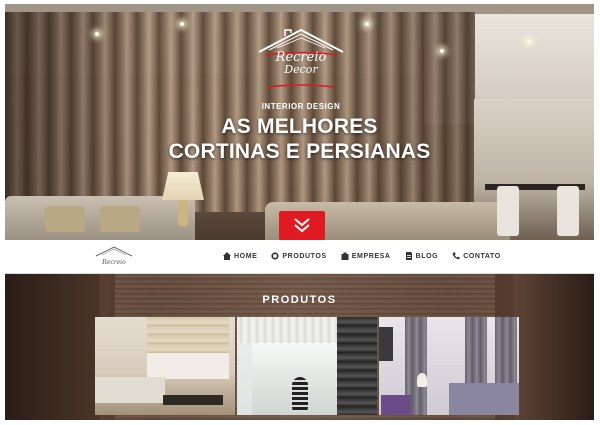 This screenshot has height=425, width=600. I want to click on hero-headline: AS MELHORES CORTINAS E PERSIANAS, so click(299, 139).